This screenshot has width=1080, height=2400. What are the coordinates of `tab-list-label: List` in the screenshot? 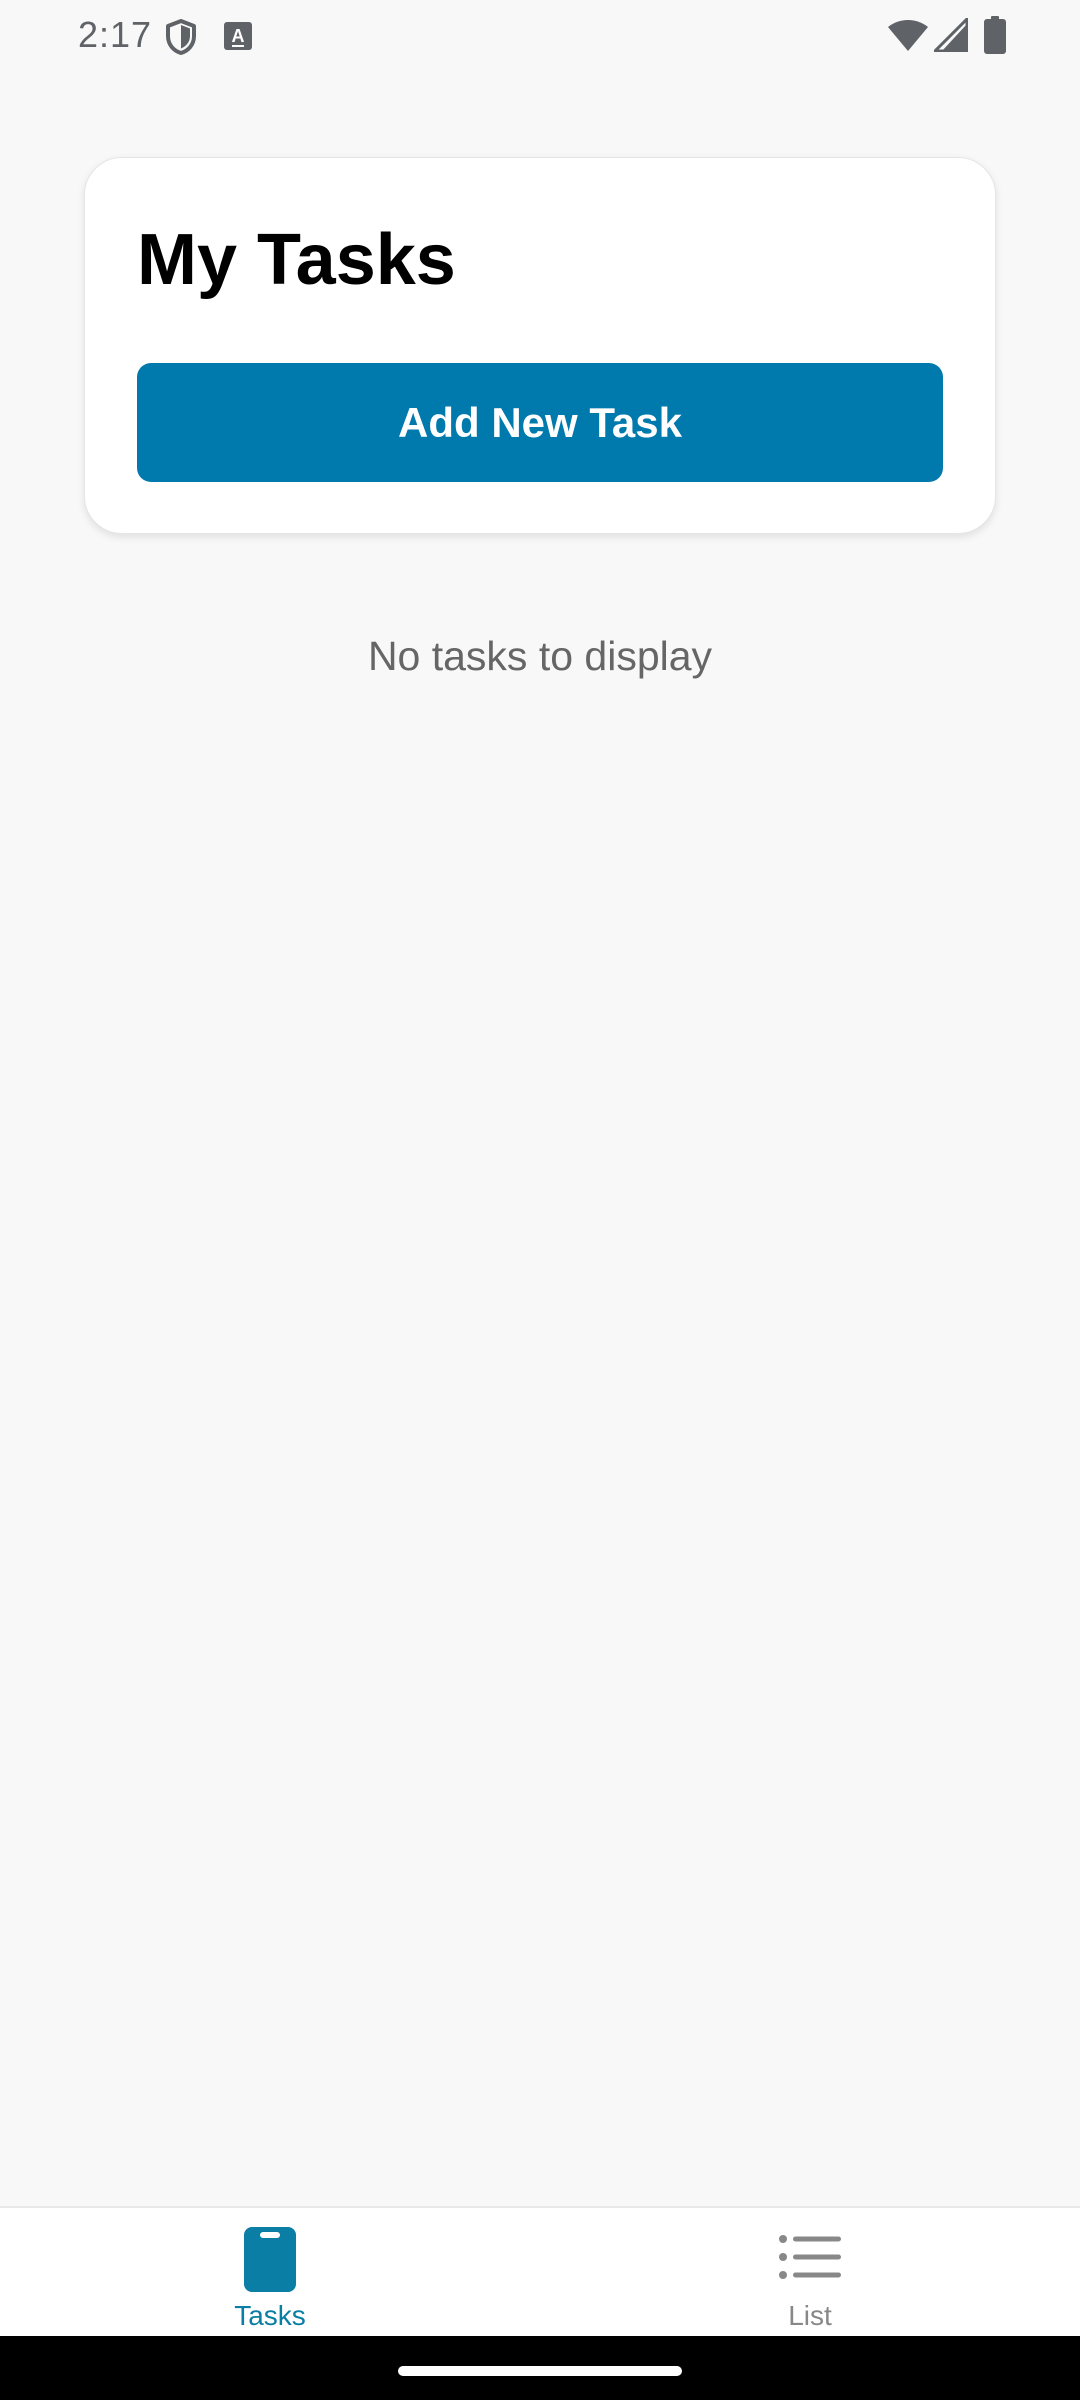 It's located at (810, 2315).